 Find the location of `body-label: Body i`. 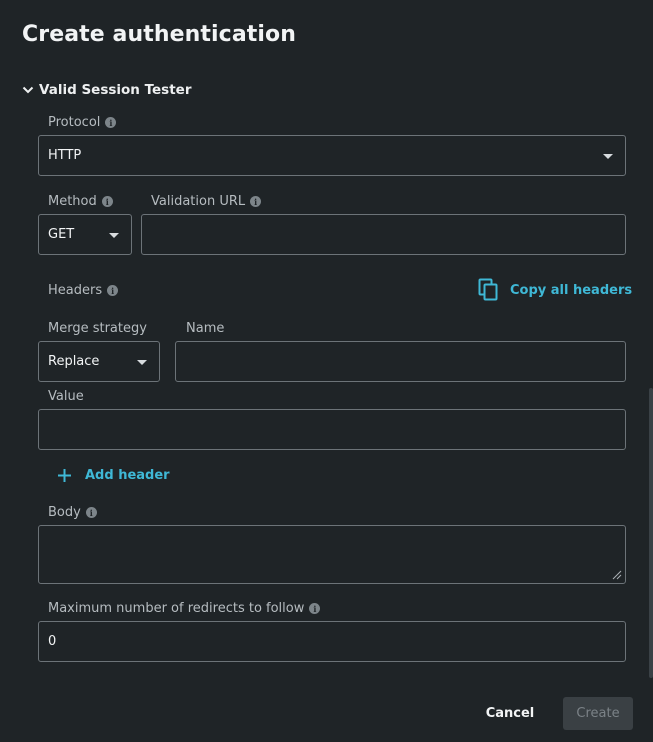

body-label: Body i is located at coordinates (72, 512).